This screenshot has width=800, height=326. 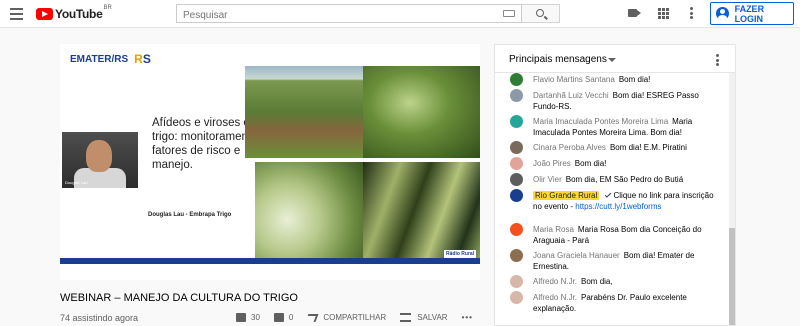 What do you see at coordinates (190, 215) in the screenshot?
I see `slide-author: Douglas Lau - Embrapa Trigo` at bounding box center [190, 215].